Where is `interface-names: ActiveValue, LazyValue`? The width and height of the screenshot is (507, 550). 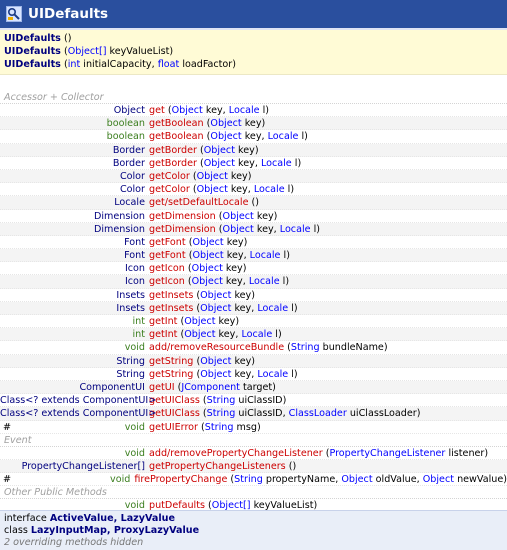
interface-names: ActiveValue, LazyValue is located at coordinates (112, 518).